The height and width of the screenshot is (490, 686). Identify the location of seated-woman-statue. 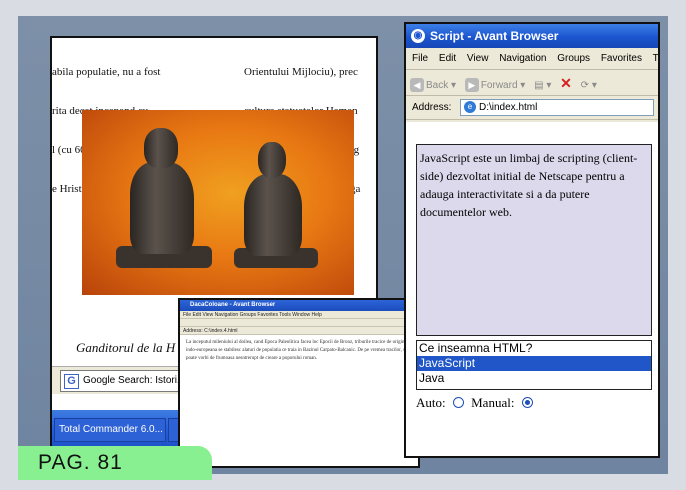
(273, 215).